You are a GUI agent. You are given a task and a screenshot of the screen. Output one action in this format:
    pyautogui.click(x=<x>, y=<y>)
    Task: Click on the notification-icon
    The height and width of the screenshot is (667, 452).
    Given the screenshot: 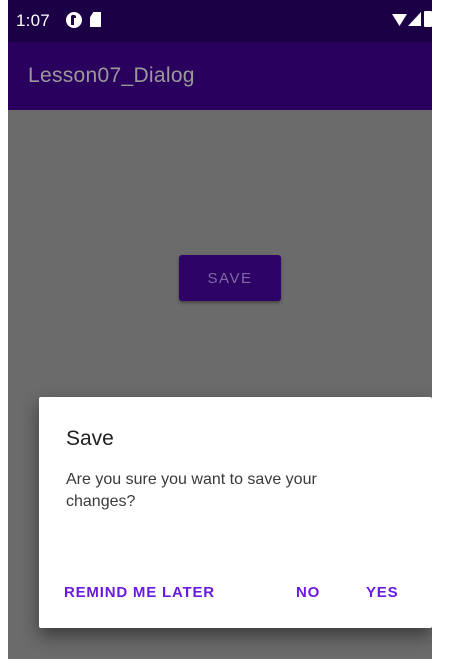 What is the action you would take?
    pyautogui.click(x=74, y=20)
    